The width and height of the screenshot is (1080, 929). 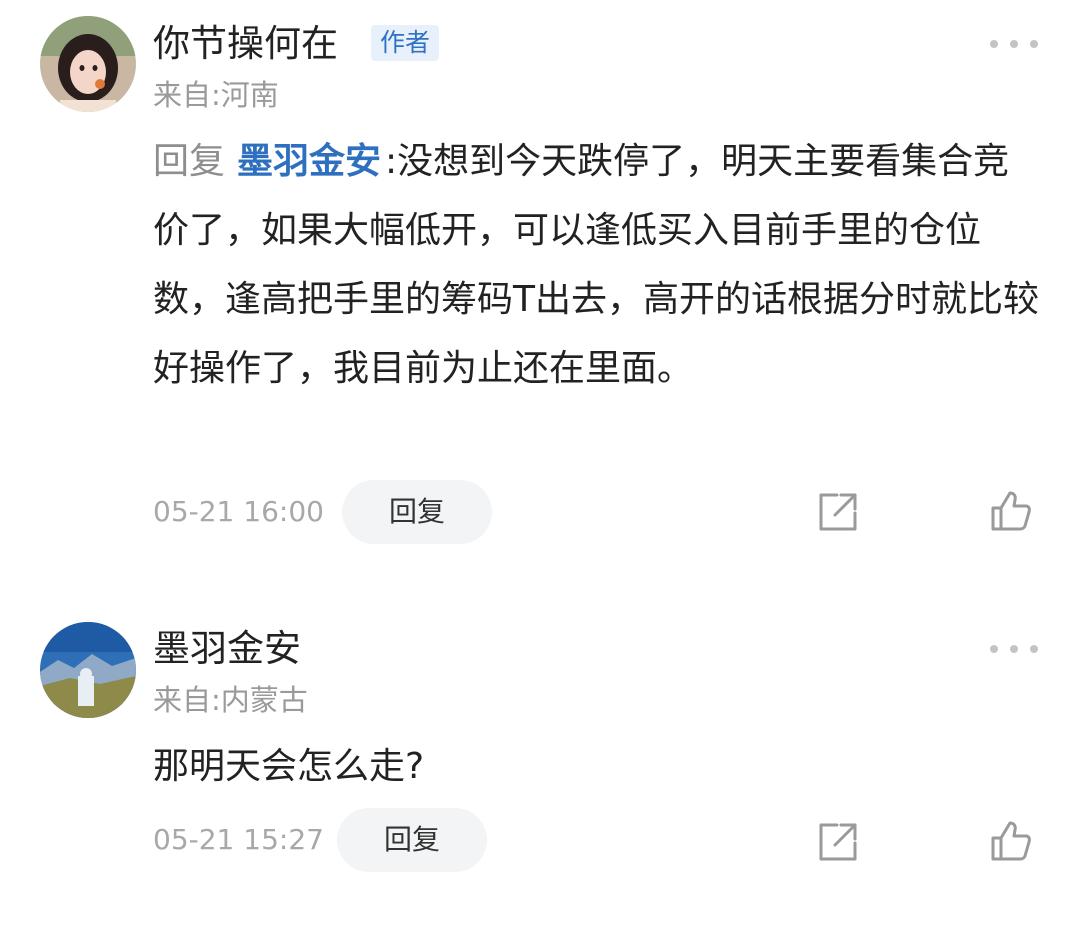 What do you see at coordinates (598, 766) in the screenshot?
I see `comment-text: 那明天会怎么走?` at bounding box center [598, 766].